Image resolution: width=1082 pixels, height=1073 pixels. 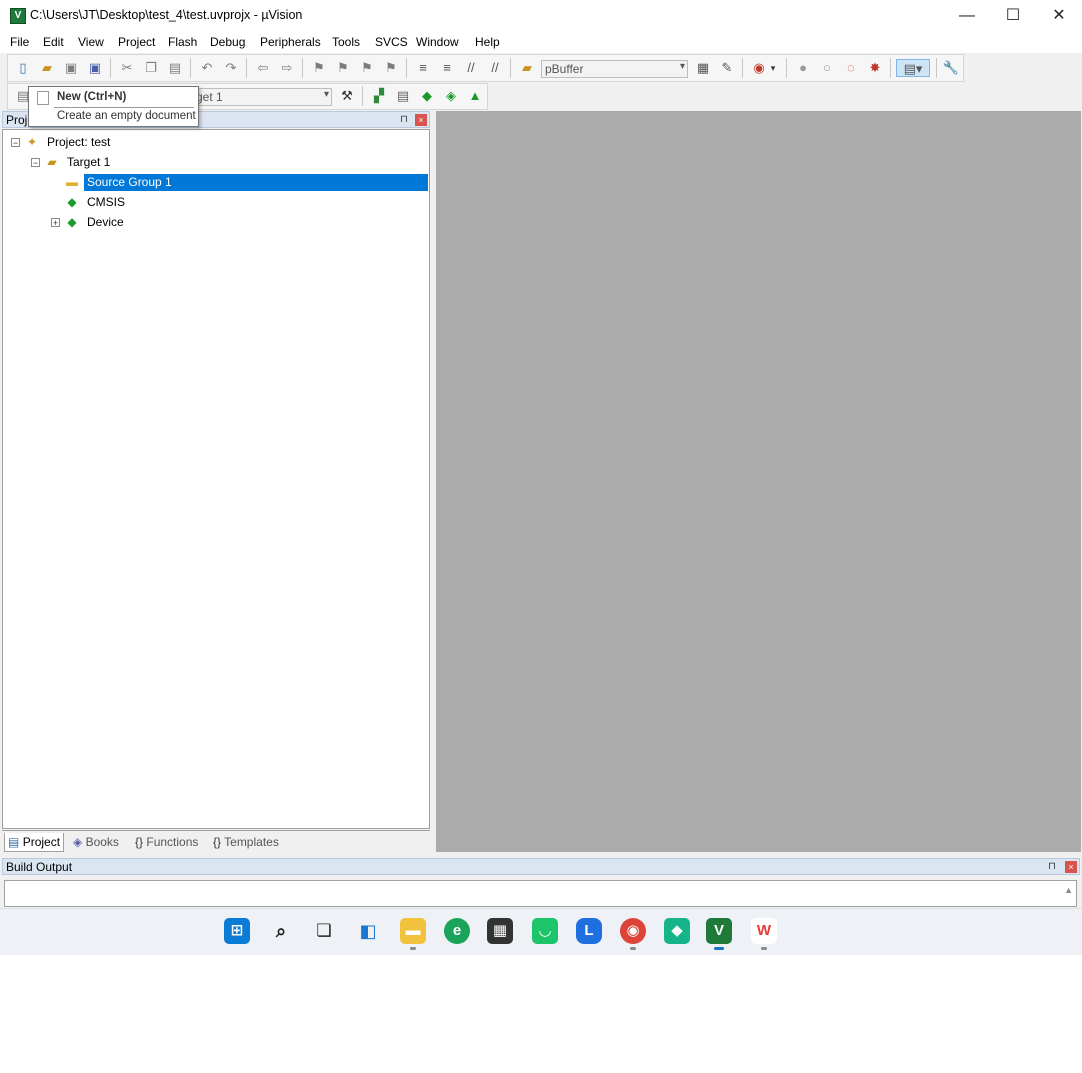 I want to click on build-output-text: ▲, so click(x=540, y=893).